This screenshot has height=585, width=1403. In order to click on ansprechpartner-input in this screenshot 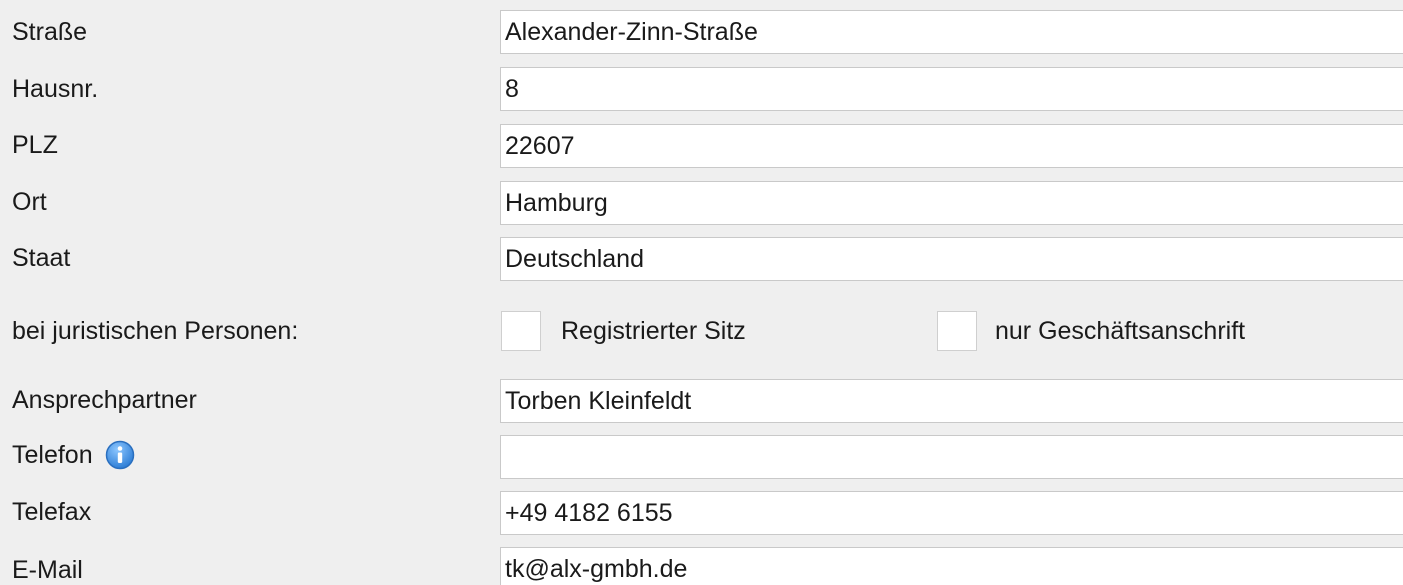, I will do `click(951, 401)`.